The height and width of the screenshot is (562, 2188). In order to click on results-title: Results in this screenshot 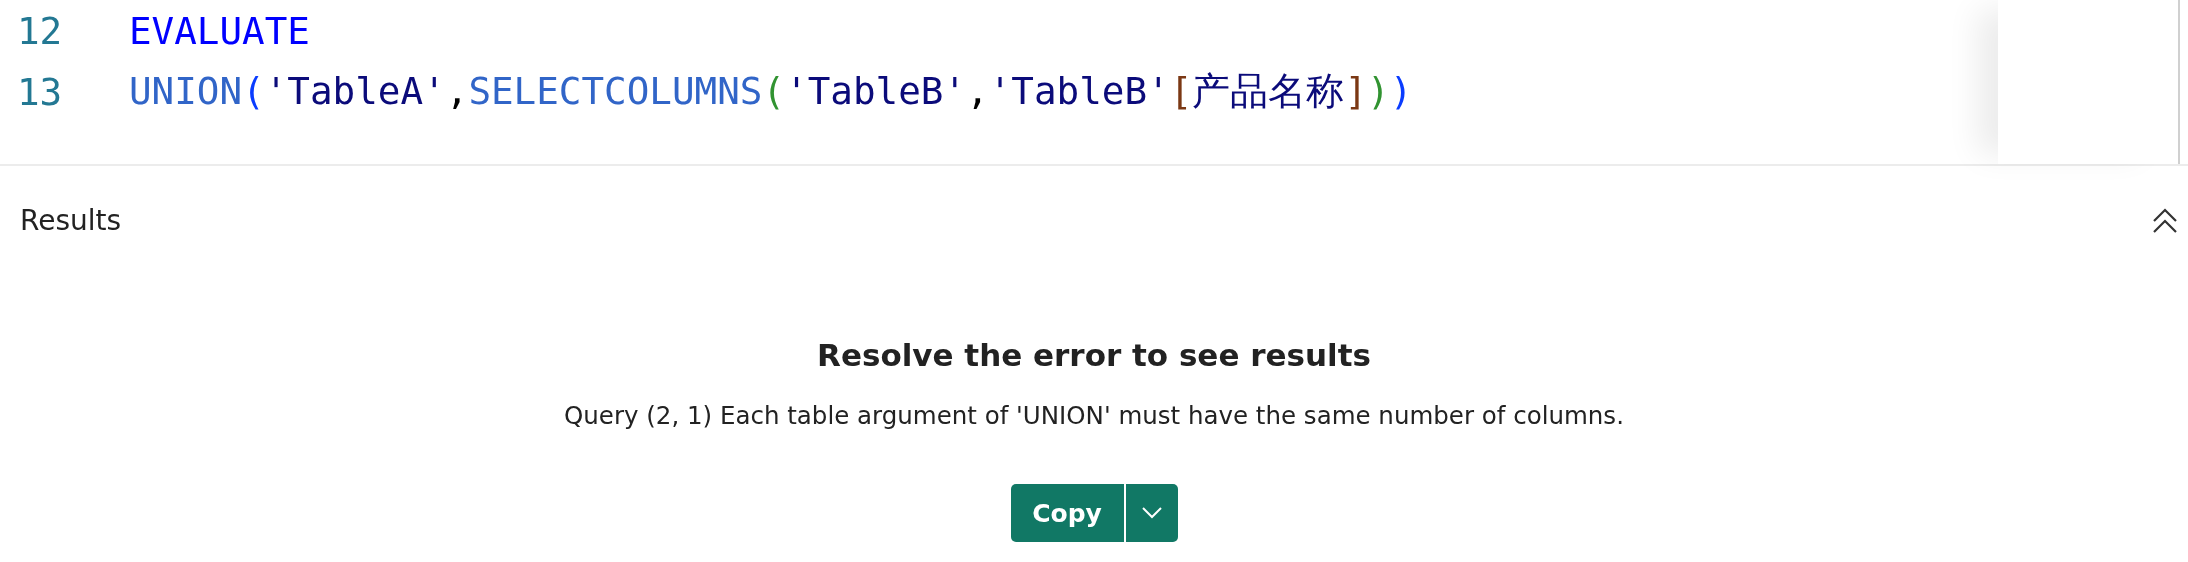, I will do `click(71, 220)`.